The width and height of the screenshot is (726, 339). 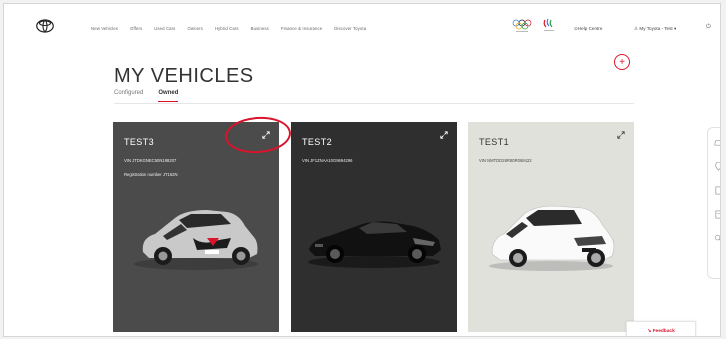 I want to click on vehicle-card-test1: TEST1 VIN NMTDD26R80R068422, so click(x=551, y=227).